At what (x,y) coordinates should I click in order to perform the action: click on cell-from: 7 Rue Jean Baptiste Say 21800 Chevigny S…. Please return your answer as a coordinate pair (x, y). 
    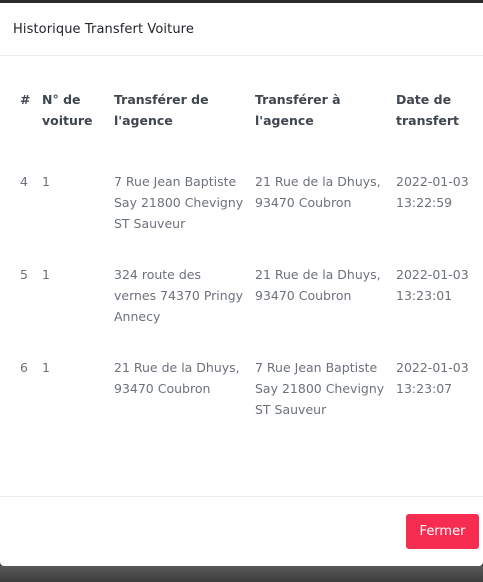
    Looking at the image, I should click on (179, 202).